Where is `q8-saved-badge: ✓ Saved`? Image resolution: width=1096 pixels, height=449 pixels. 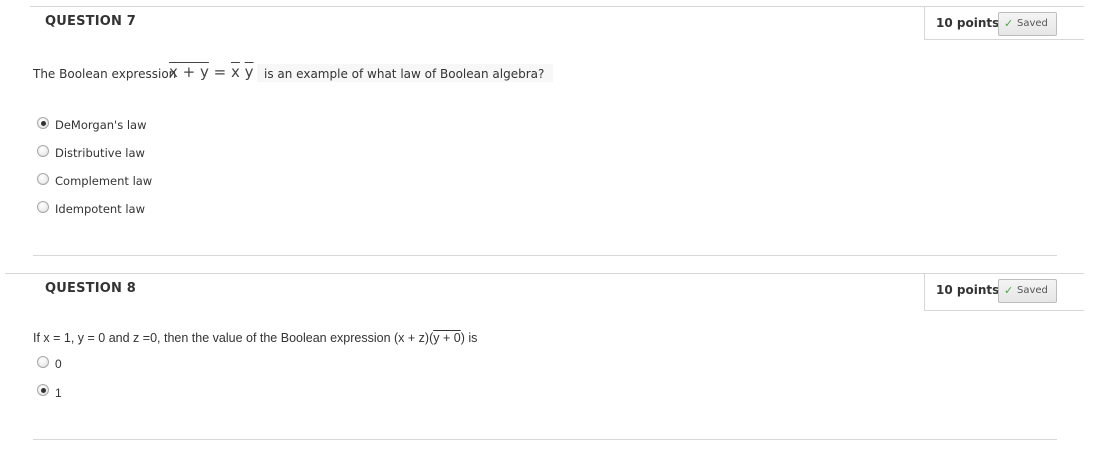
q8-saved-badge: ✓ Saved is located at coordinates (1027, 291).